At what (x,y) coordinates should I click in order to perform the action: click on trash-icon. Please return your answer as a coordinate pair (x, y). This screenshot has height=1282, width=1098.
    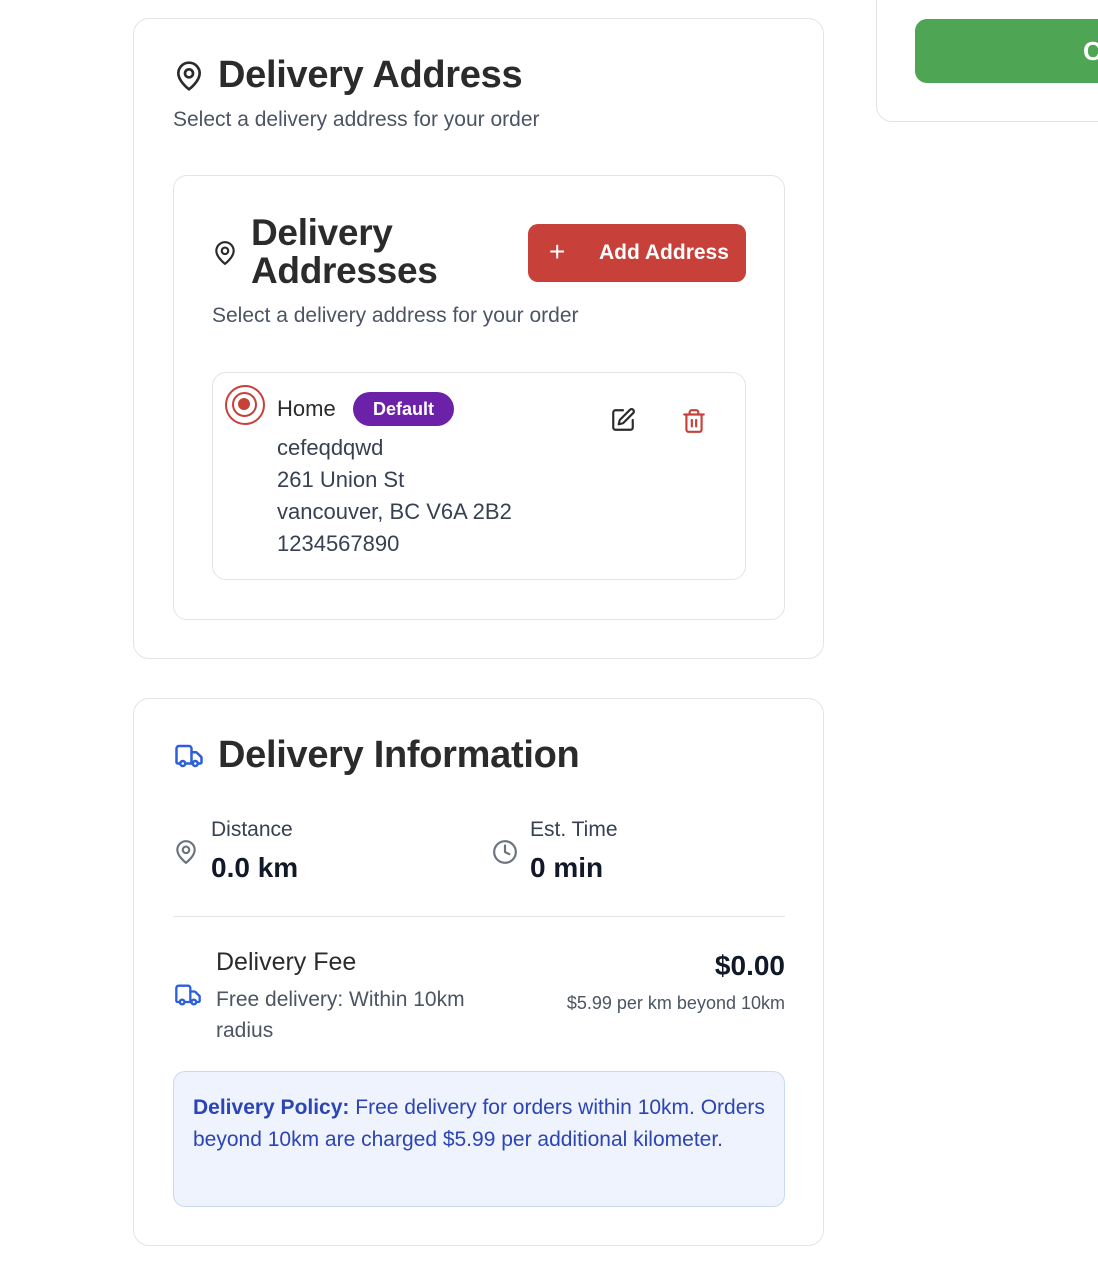
    Looking at the image, I should click on (694, 421).